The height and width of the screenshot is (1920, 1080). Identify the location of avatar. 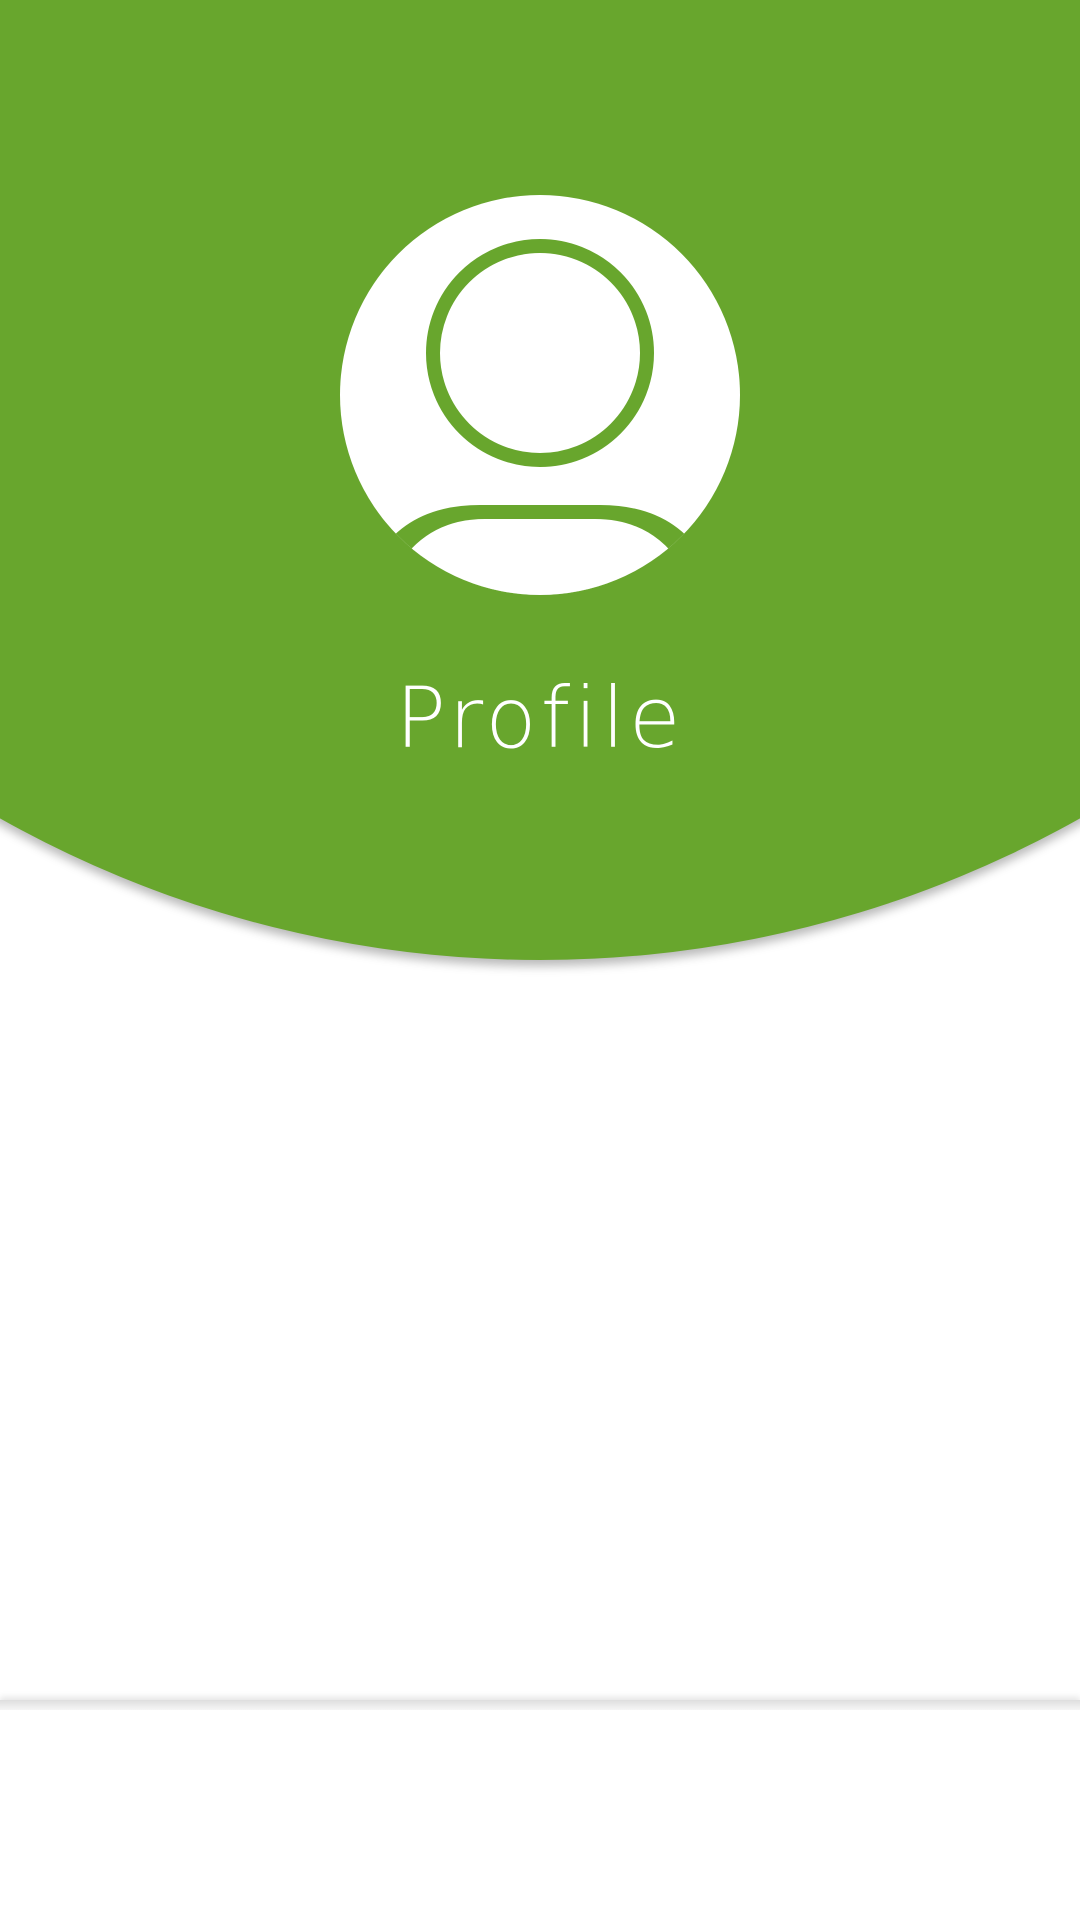
(540, 395).